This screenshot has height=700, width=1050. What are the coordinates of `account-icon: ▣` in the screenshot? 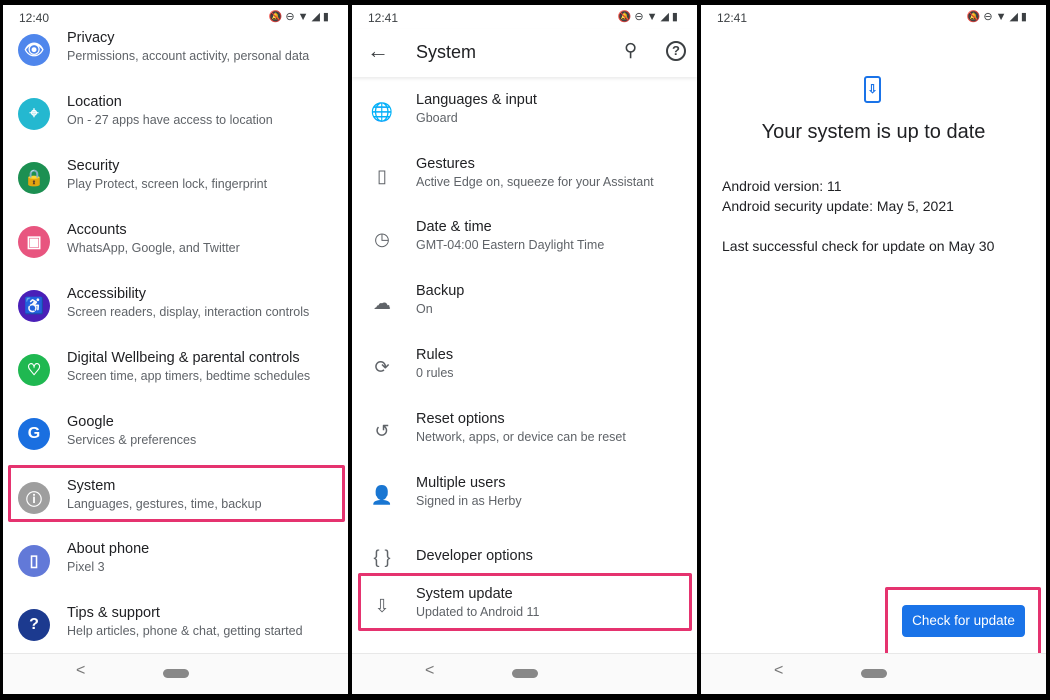 It's located at (34, 242).